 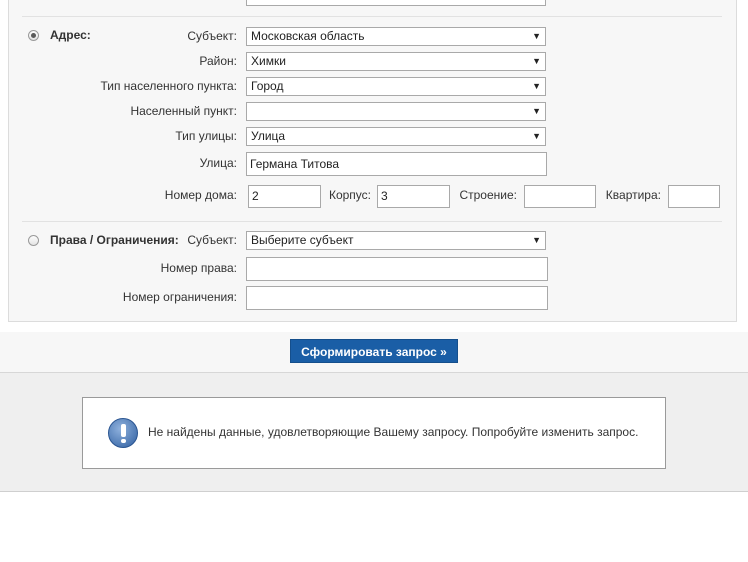 What do you see at coordinates (413, 196) in the screenshot?
I see `building-input: 3` at bounding box center [413, 196].